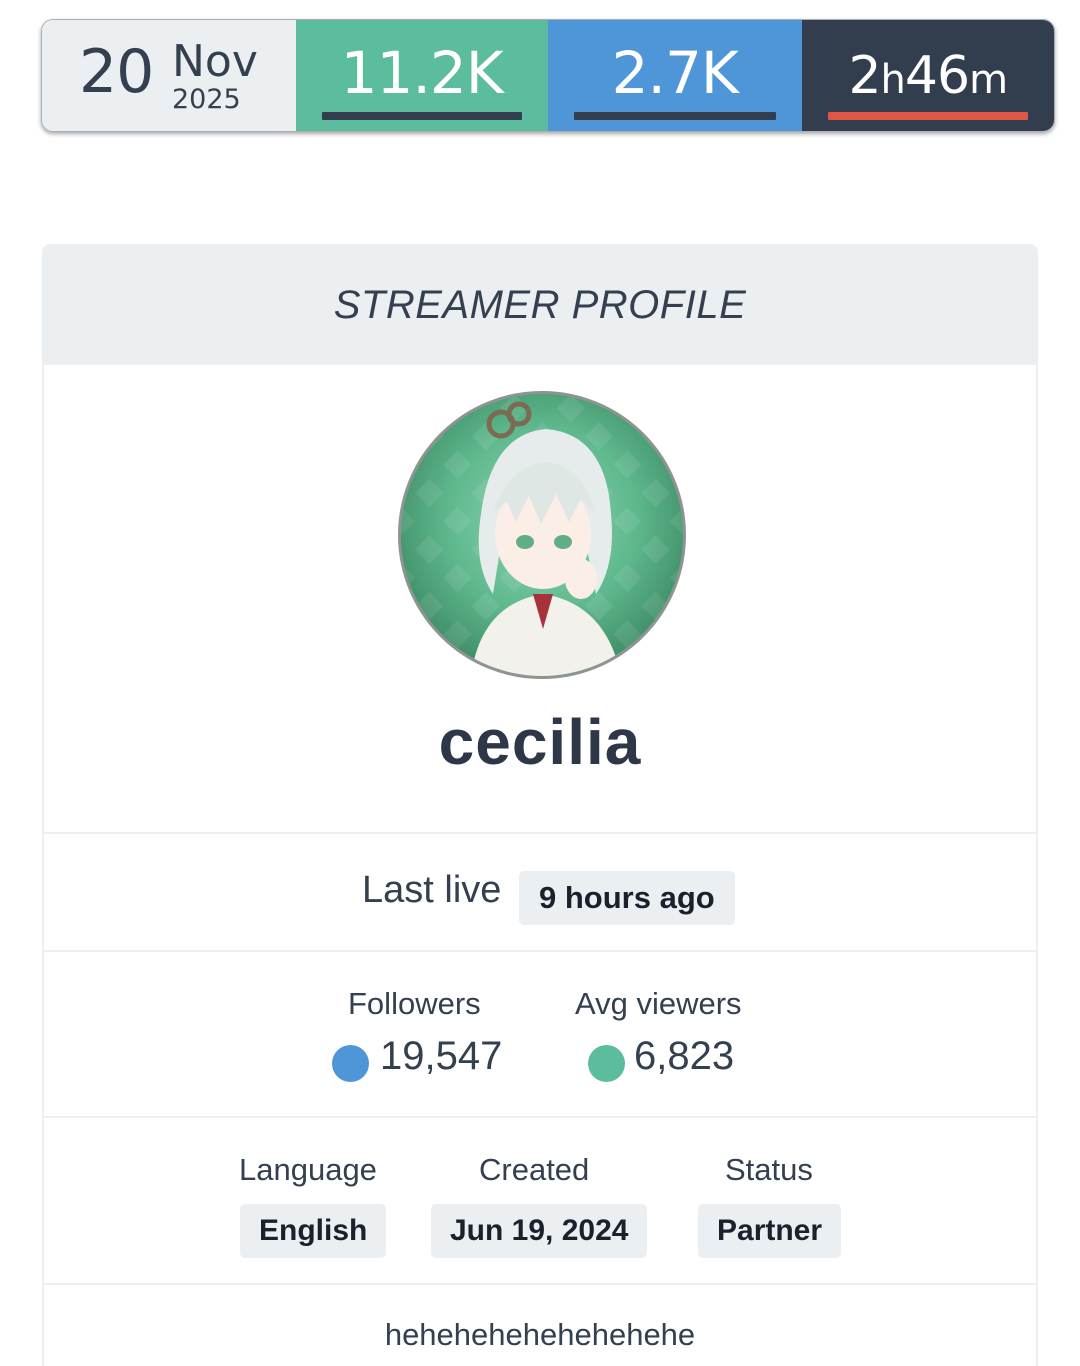  Describe the element at coordinates (308, 1169) in the screenshot. I see `language-label: Language` at that location.